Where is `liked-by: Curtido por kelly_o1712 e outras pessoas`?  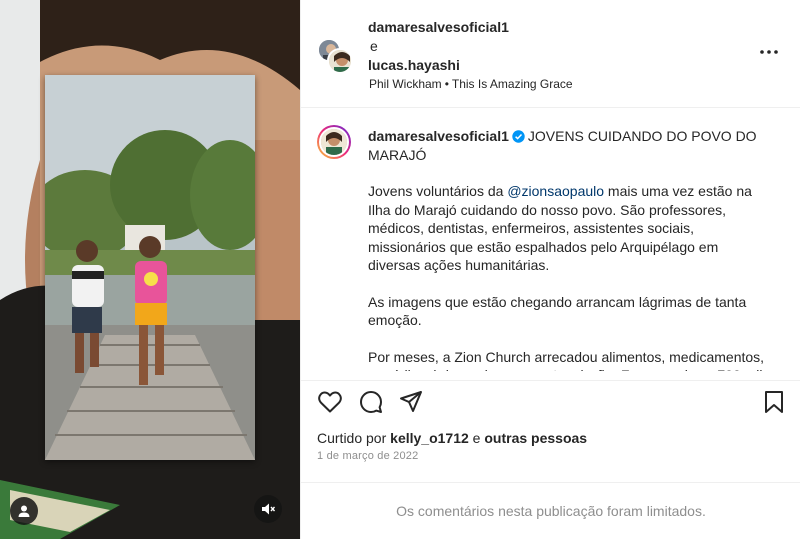
liked-by: Curtido por kelly_o1712 e outras pessoas is located at coordinates (452, 438).